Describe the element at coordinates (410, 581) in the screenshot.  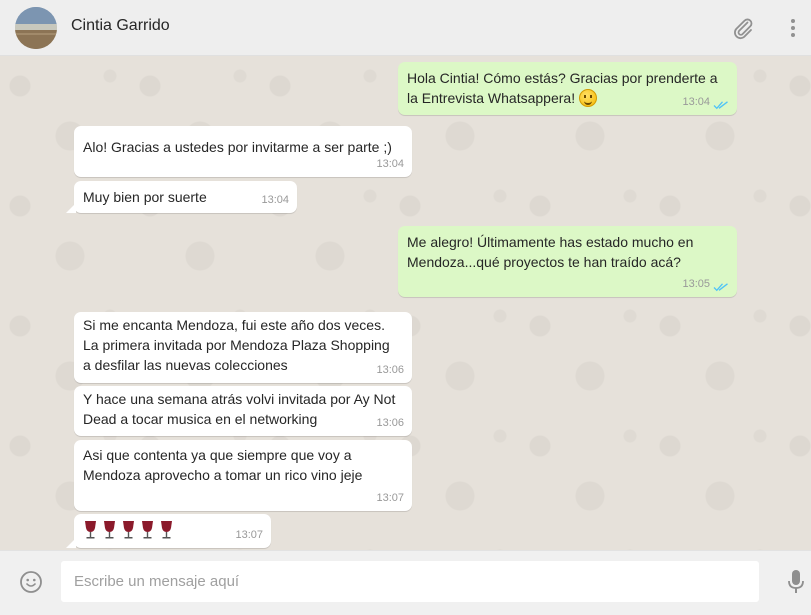
I see `message-input` at that location.